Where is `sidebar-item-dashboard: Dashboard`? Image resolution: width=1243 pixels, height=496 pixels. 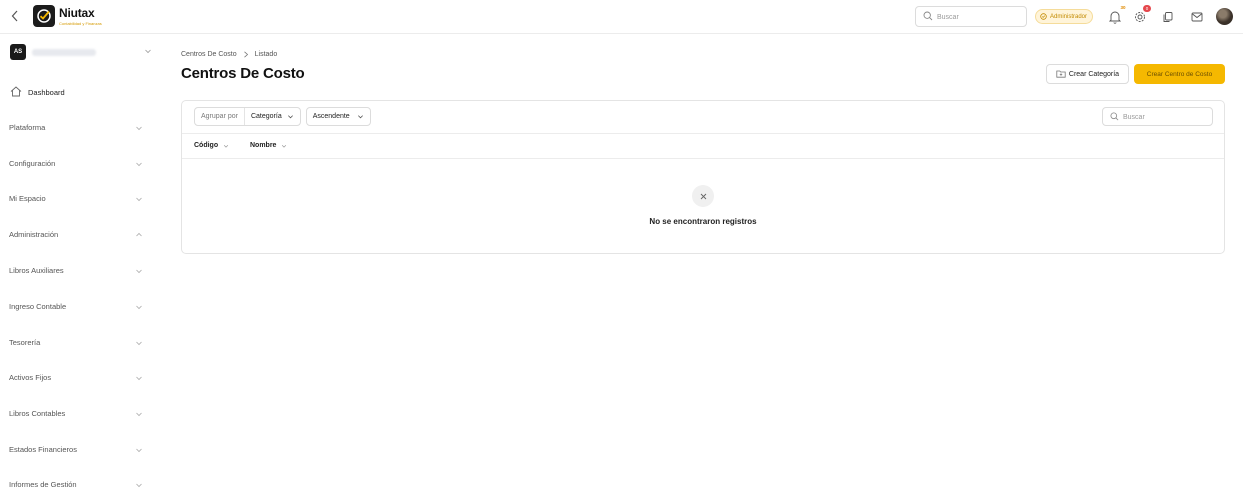 sidebar-item-dashboard: Dashboard is located at coordinates (79, 93).